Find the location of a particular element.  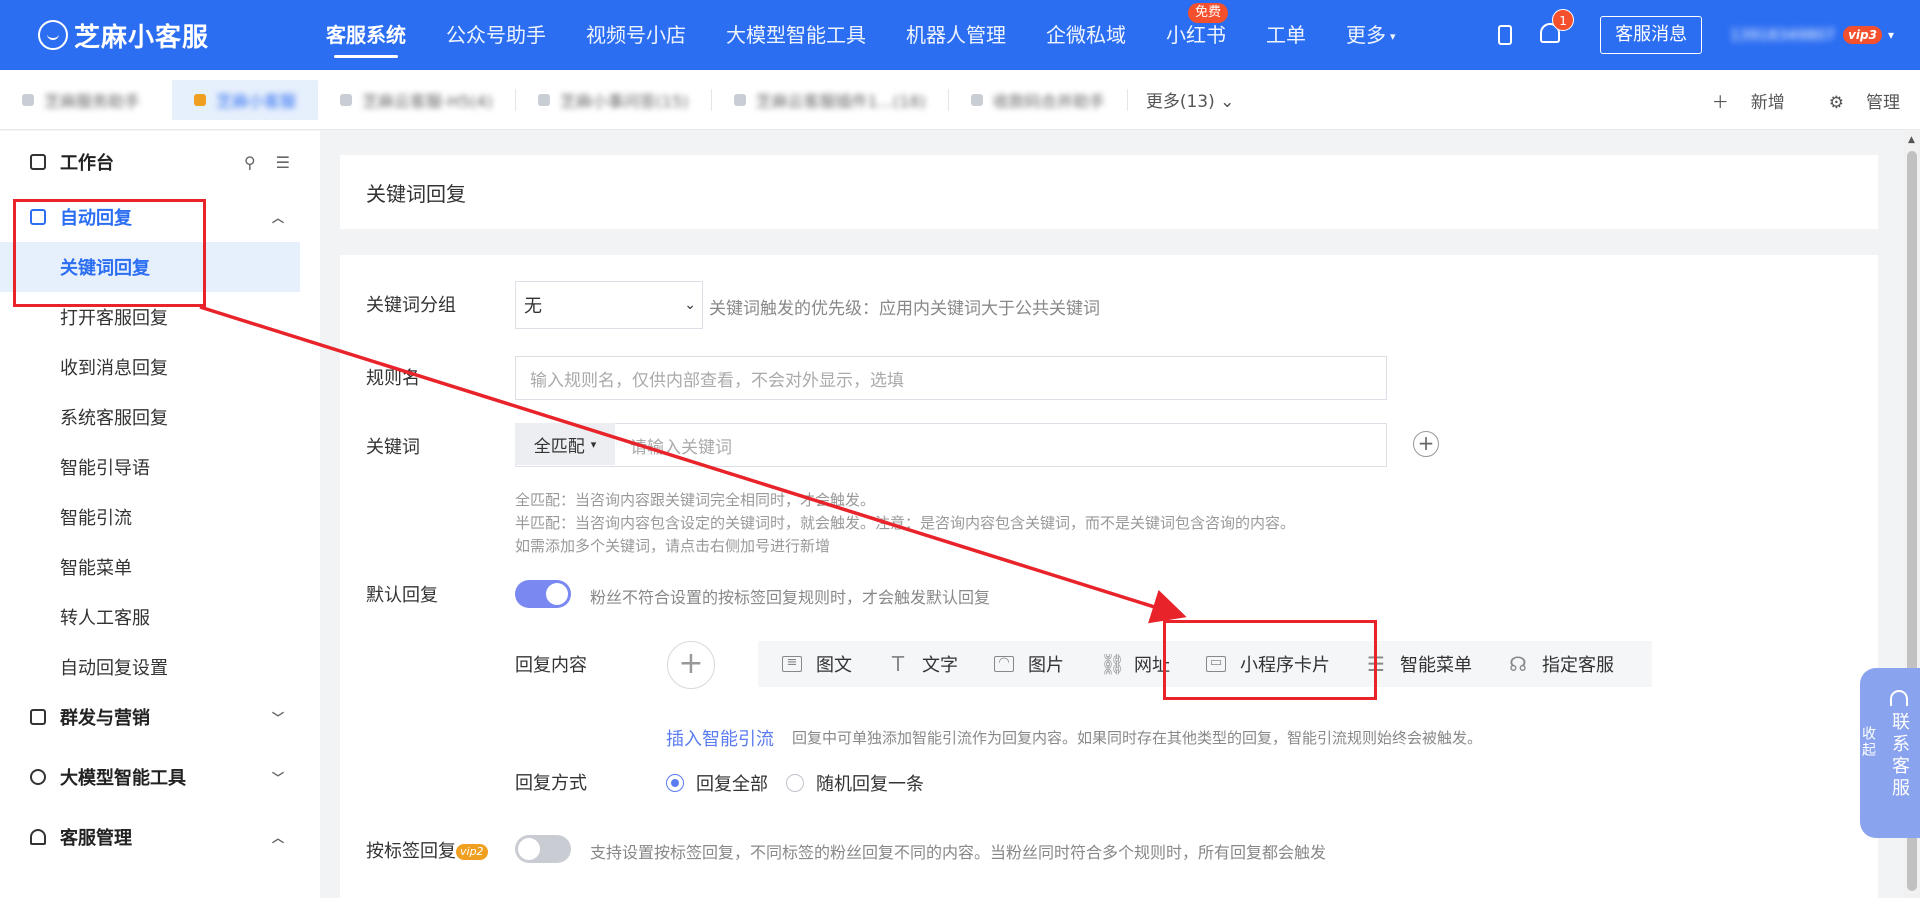

nav-xiaohongshu: 小红书 免费 is located at coordinates (1196, 35).